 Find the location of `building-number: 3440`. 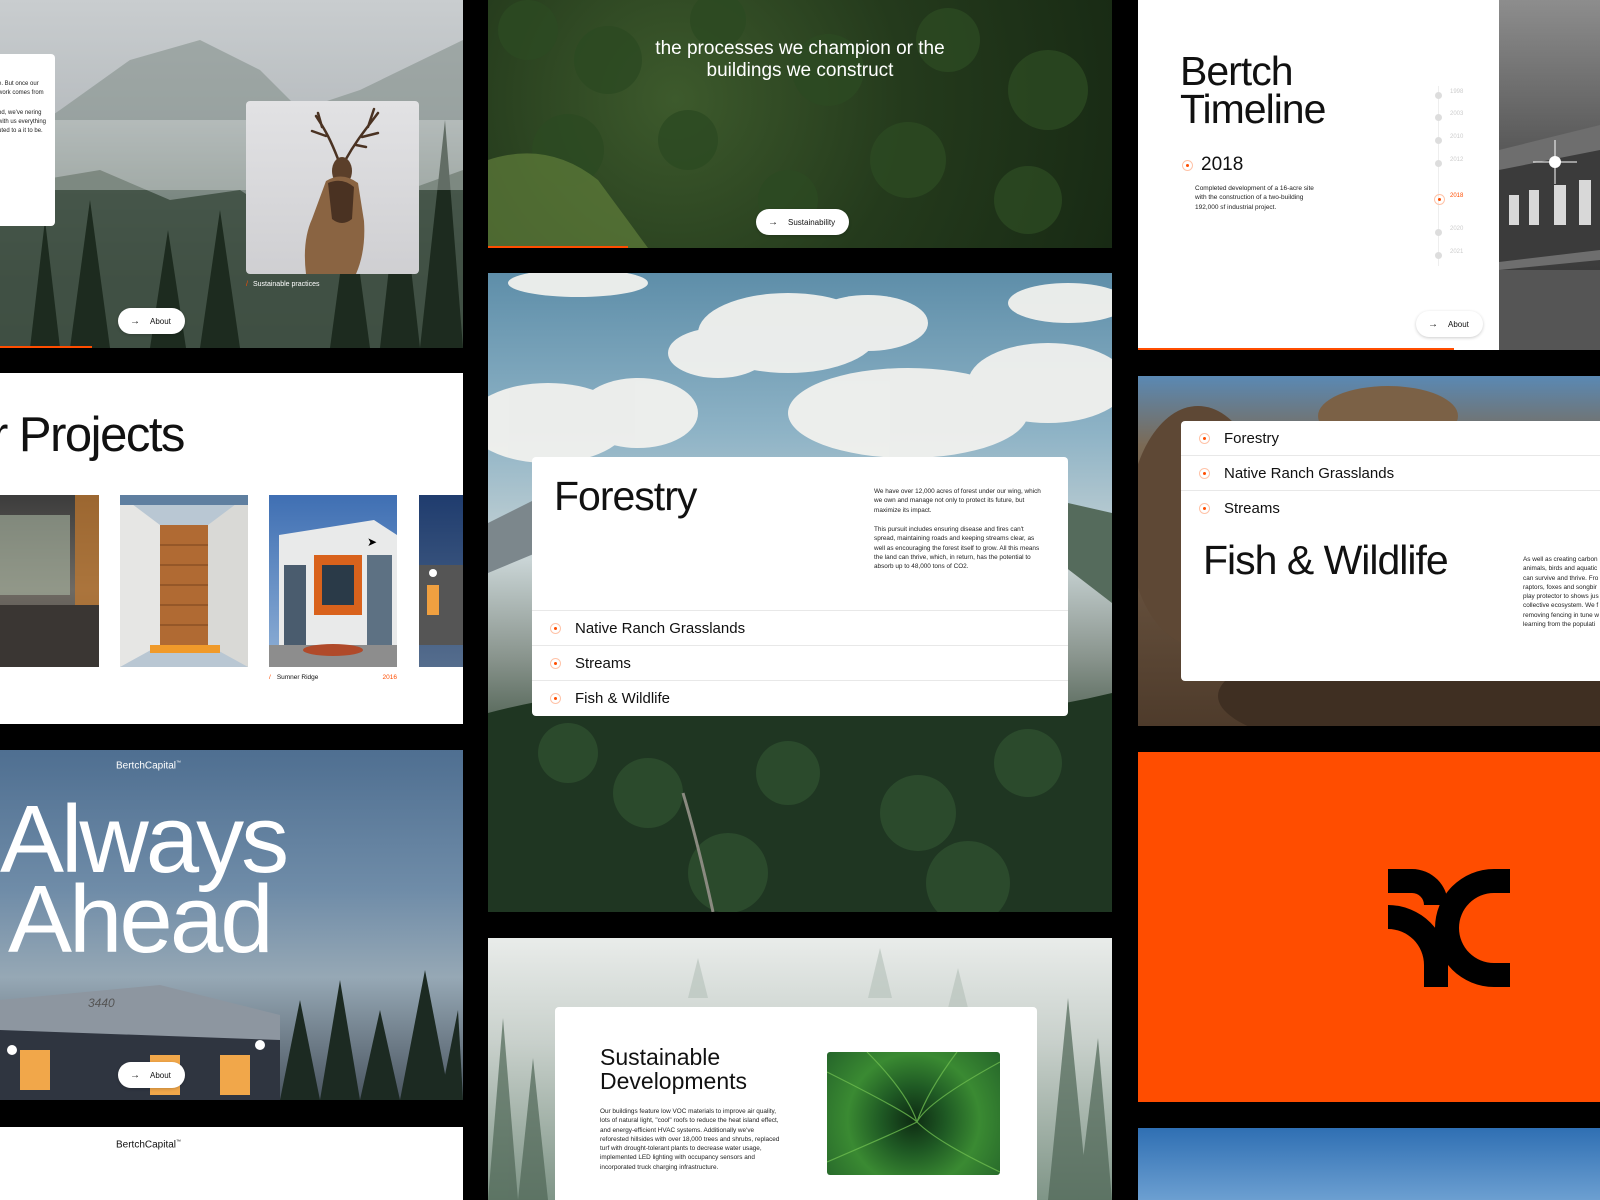

building-number: 3440 is located at coordinates (101, 1003).